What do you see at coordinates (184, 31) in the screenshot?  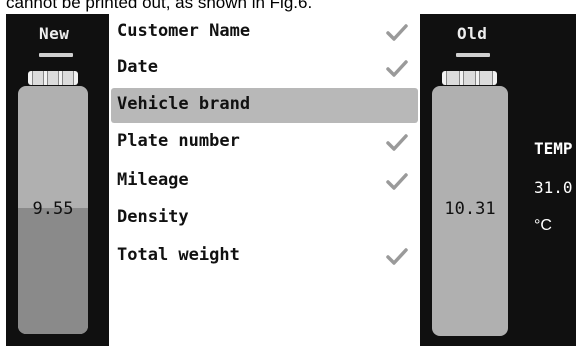 I see `print-field-label: Customer Name` at bounding box center [184, 31].